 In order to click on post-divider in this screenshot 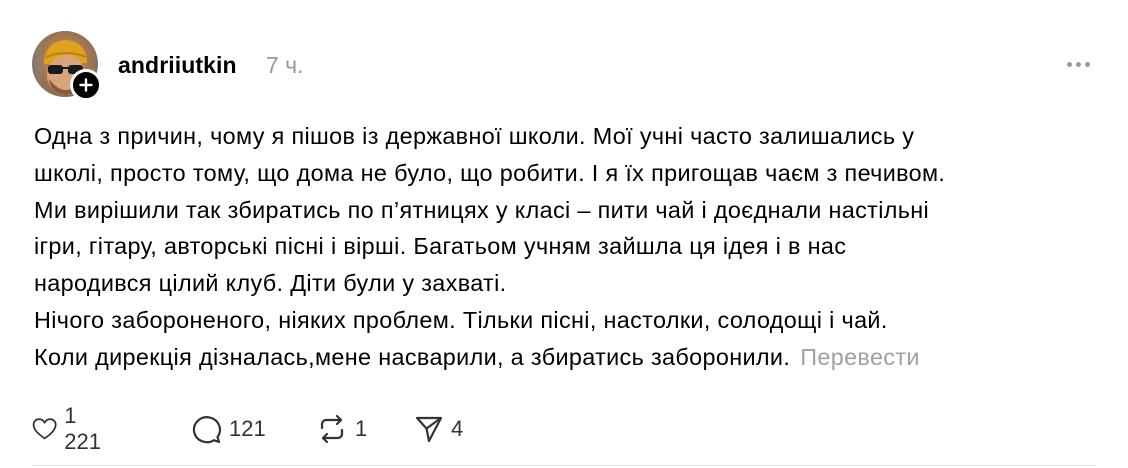, I will do `click(564, 465)`.